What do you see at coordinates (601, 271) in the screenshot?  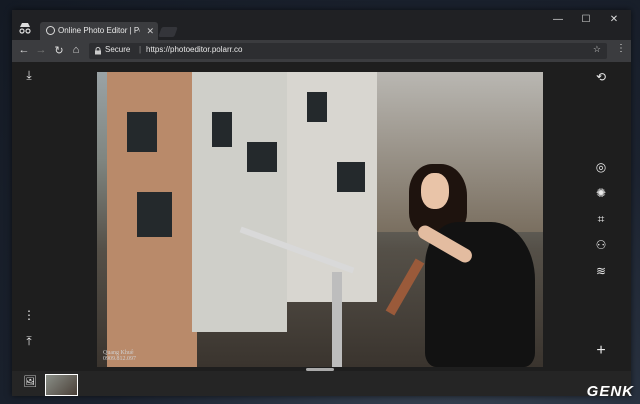 I see `layers-icon: ≋` at bounding box center [601, 271].